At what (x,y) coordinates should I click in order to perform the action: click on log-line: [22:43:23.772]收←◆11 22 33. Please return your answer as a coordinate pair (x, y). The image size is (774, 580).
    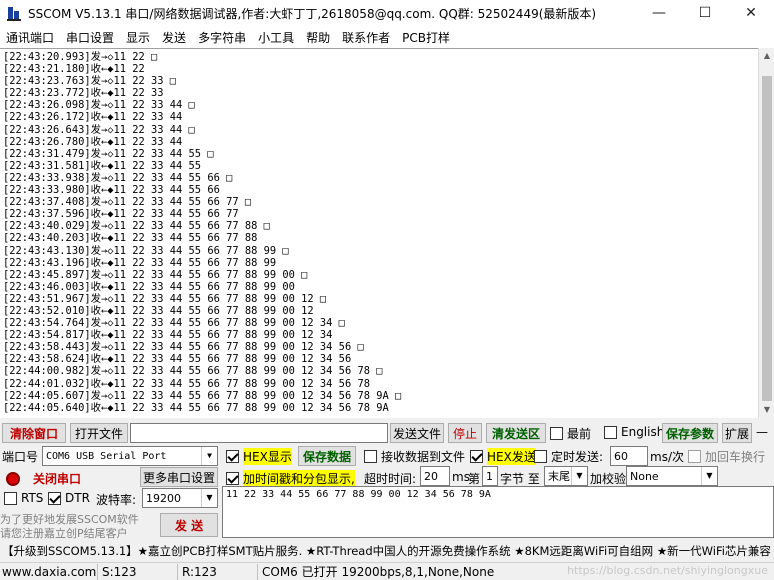
    Looking at the image, I should click on (83, 93).